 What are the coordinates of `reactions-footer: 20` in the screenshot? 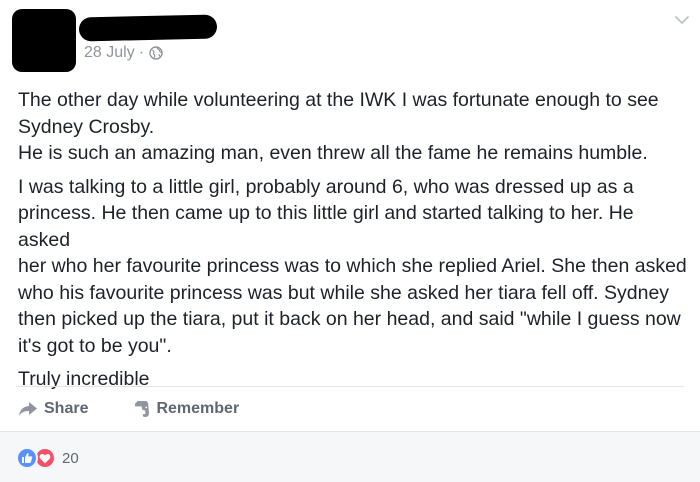 It's located at (350, 456).